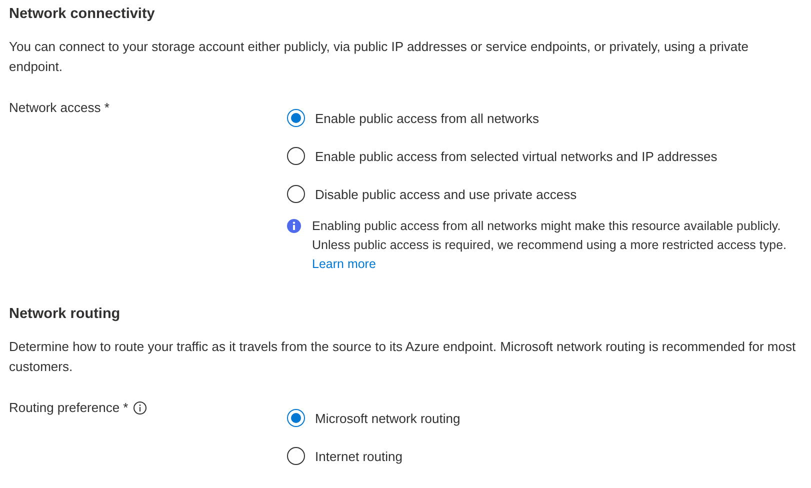 The width and height of the screenshot is (811, 488). What do you see at coordinates (59, 108) in the screenshot?
I see `field-label: Network access *` at bounding box center [59, 108].